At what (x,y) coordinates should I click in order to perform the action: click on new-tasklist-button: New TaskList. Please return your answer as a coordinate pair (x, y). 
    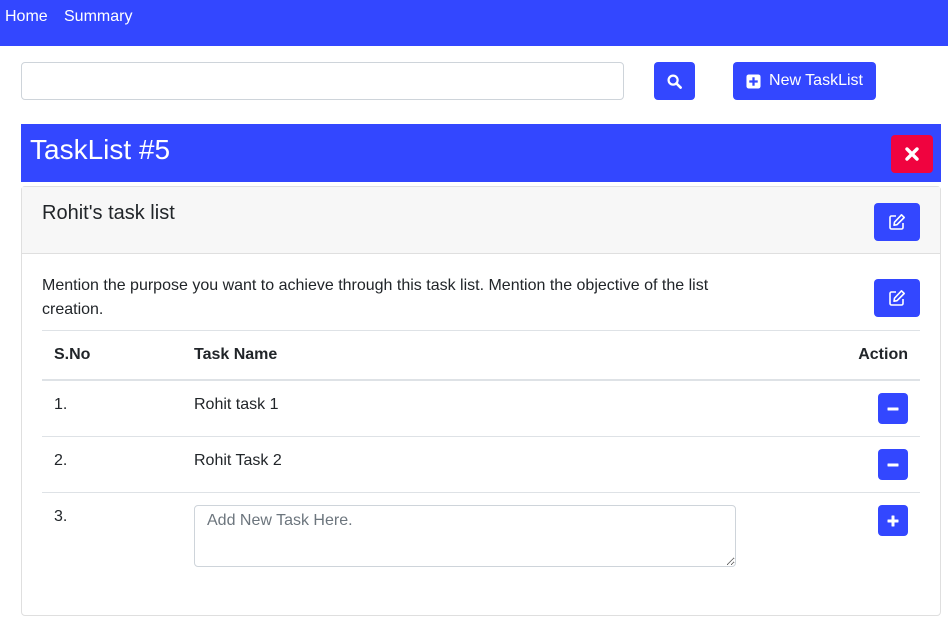
    Looking at the image, I should click on (804, 81).